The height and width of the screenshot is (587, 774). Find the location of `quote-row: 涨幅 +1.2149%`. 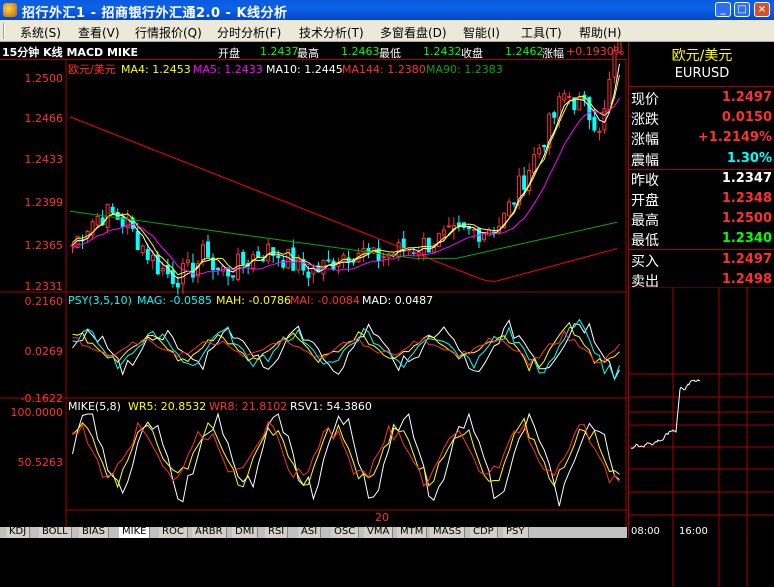

quote-row: 涨幅 +1.2149% is located at coordinates (701, 138).